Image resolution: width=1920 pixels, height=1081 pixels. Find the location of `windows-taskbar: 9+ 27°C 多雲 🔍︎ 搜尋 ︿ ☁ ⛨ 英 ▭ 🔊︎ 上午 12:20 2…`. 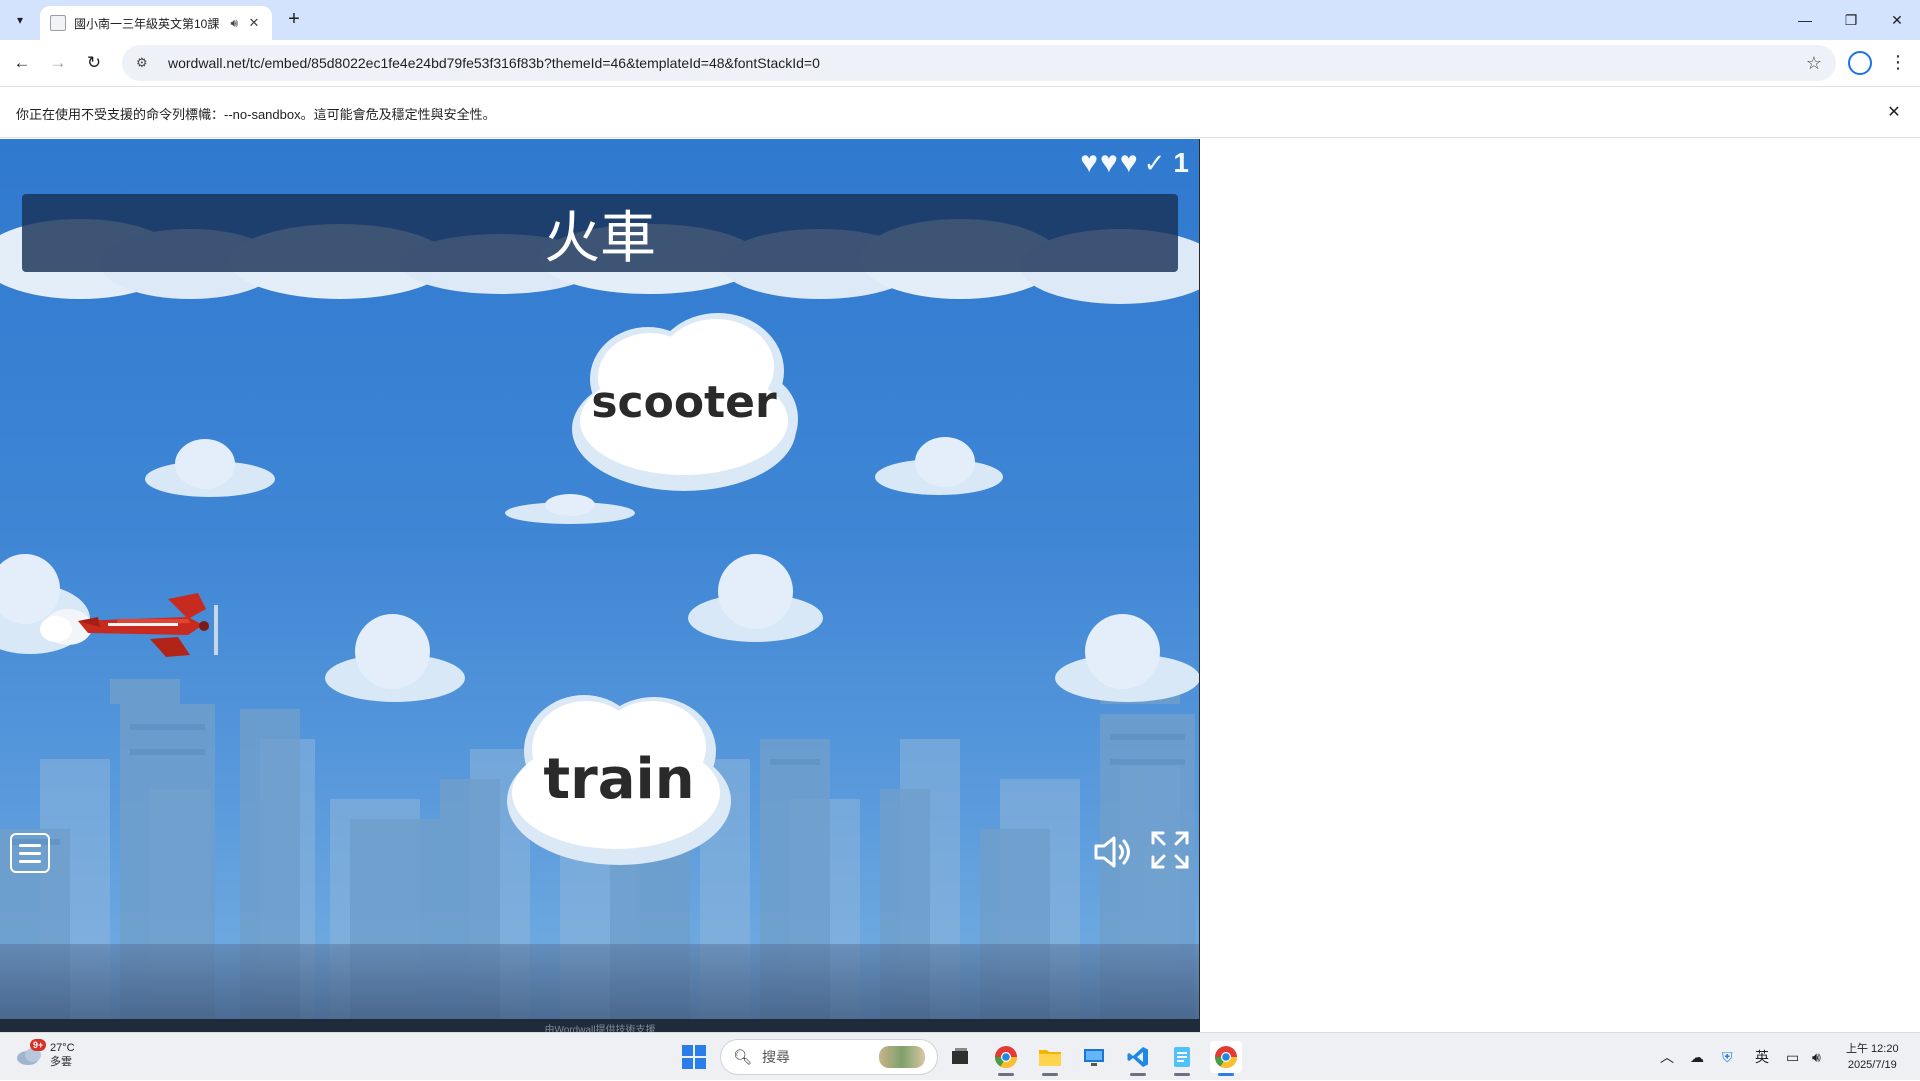

windows-taskbar: 9+ 27°C 多雲 🔍︎ 搜尋 ︿ ☁ ⛨ 英 ▭ 🔊︎ 上午 12:20 2… is located at coordinates (960, 1056).